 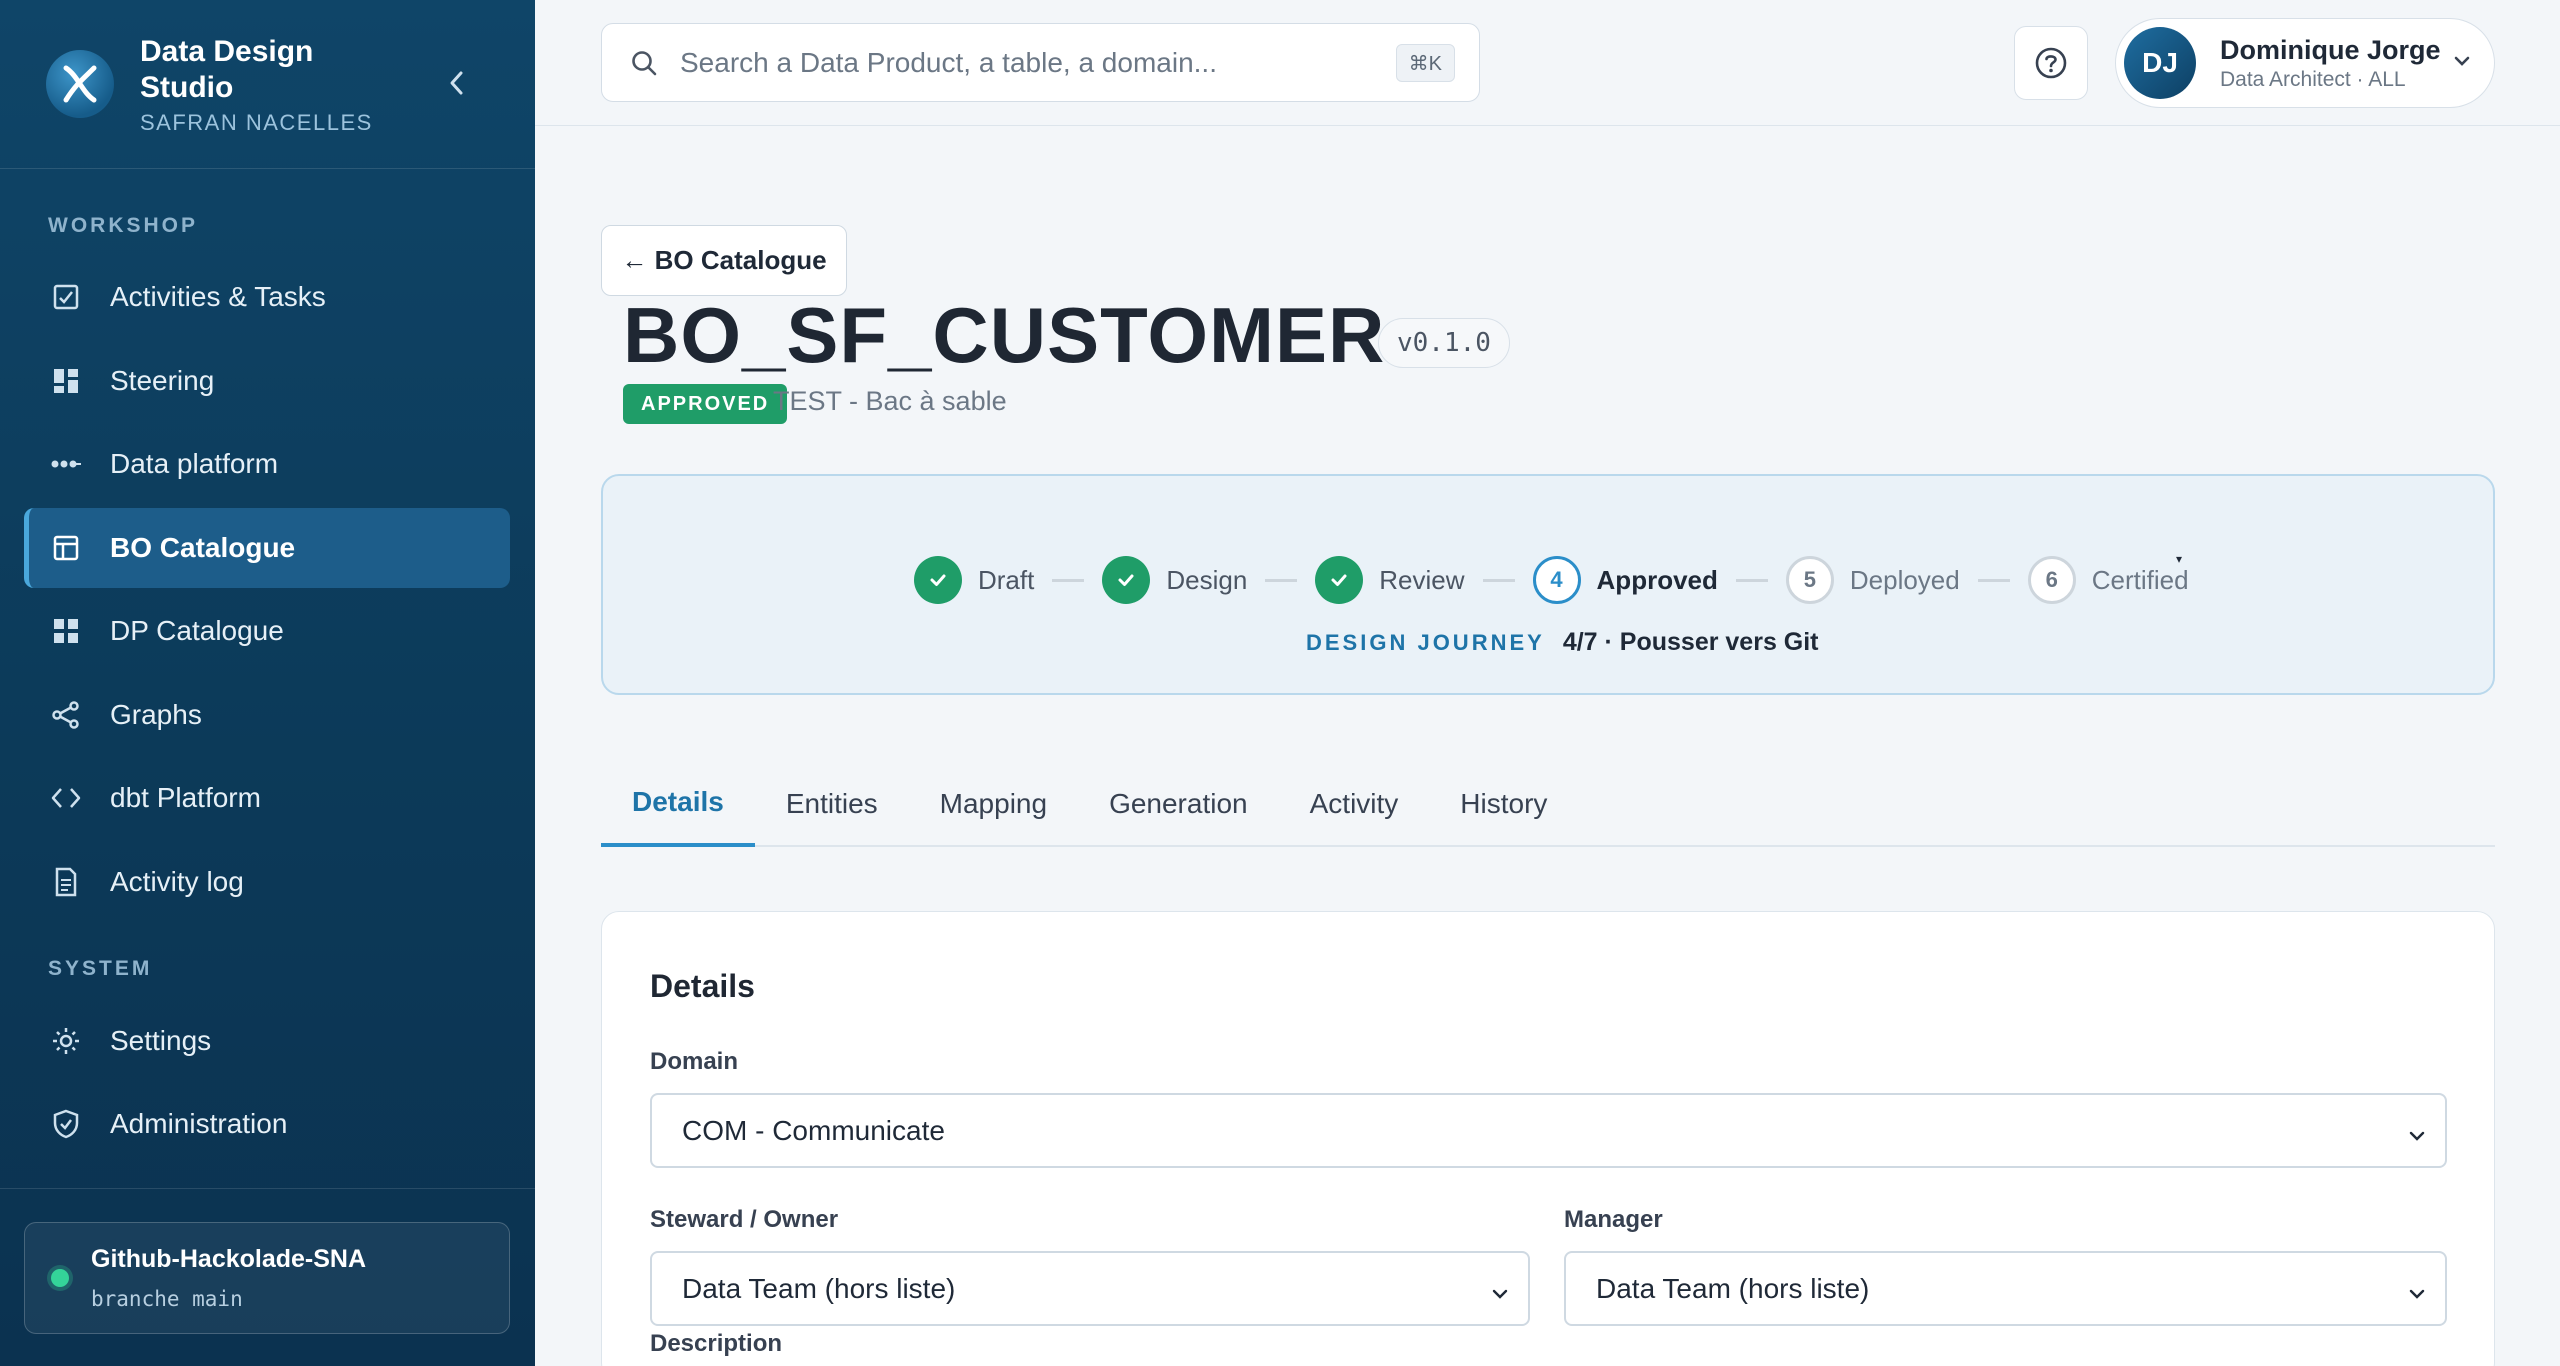 I want to click on steward-value: Data Team (hors liste), so click(x=819, y=1288).